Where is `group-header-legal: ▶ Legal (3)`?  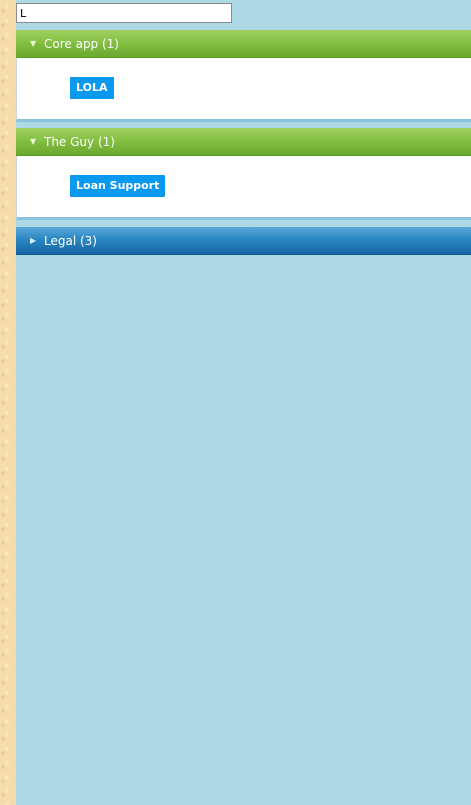
group-header-legal: ▶ Legal (3) is located at coordinates (243, 241).